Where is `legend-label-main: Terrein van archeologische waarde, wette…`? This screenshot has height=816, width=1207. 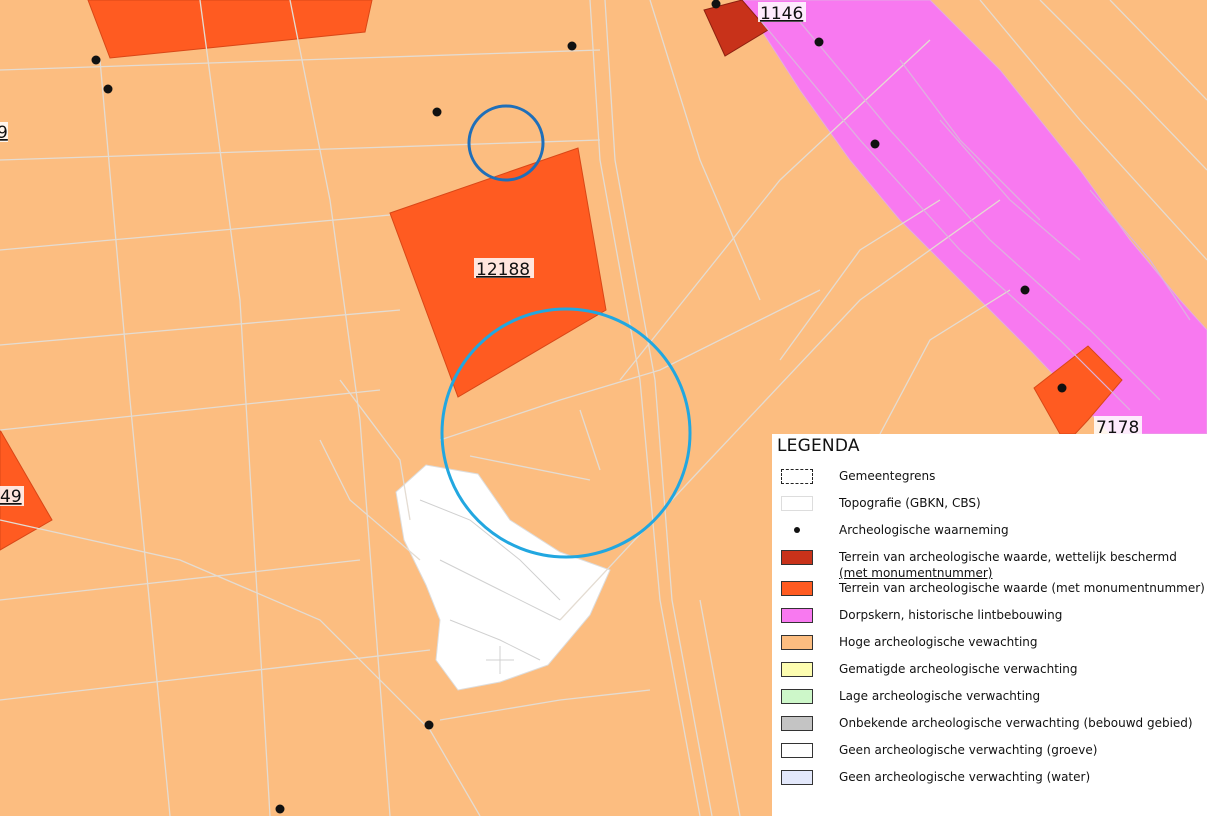
legend-label-main: Terrein van archeologische waarde, wette… is located at coordinates (1008, 557).